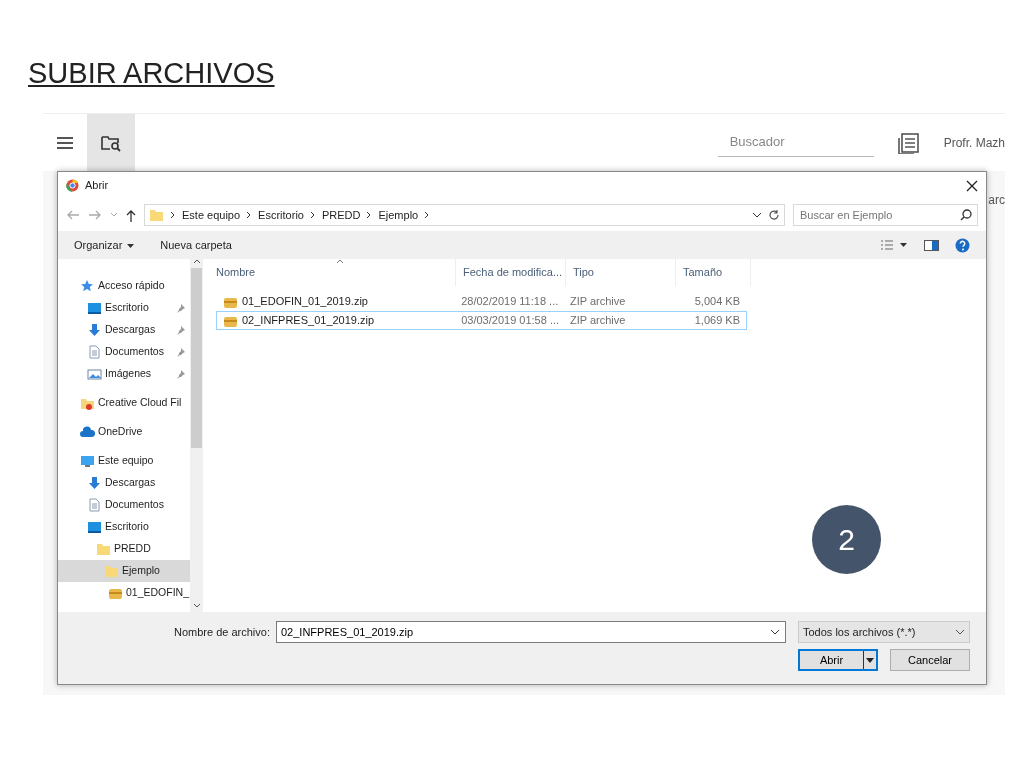 This screenshot has height=768, width=1024. Describe the element at coordinates (336, 272) in the screenshot. I see `column-header: Nombre` at that location.